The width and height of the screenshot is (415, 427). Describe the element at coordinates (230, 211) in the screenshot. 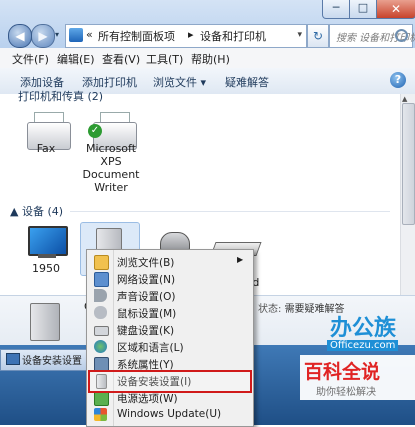

I see `group-divider` at that location.